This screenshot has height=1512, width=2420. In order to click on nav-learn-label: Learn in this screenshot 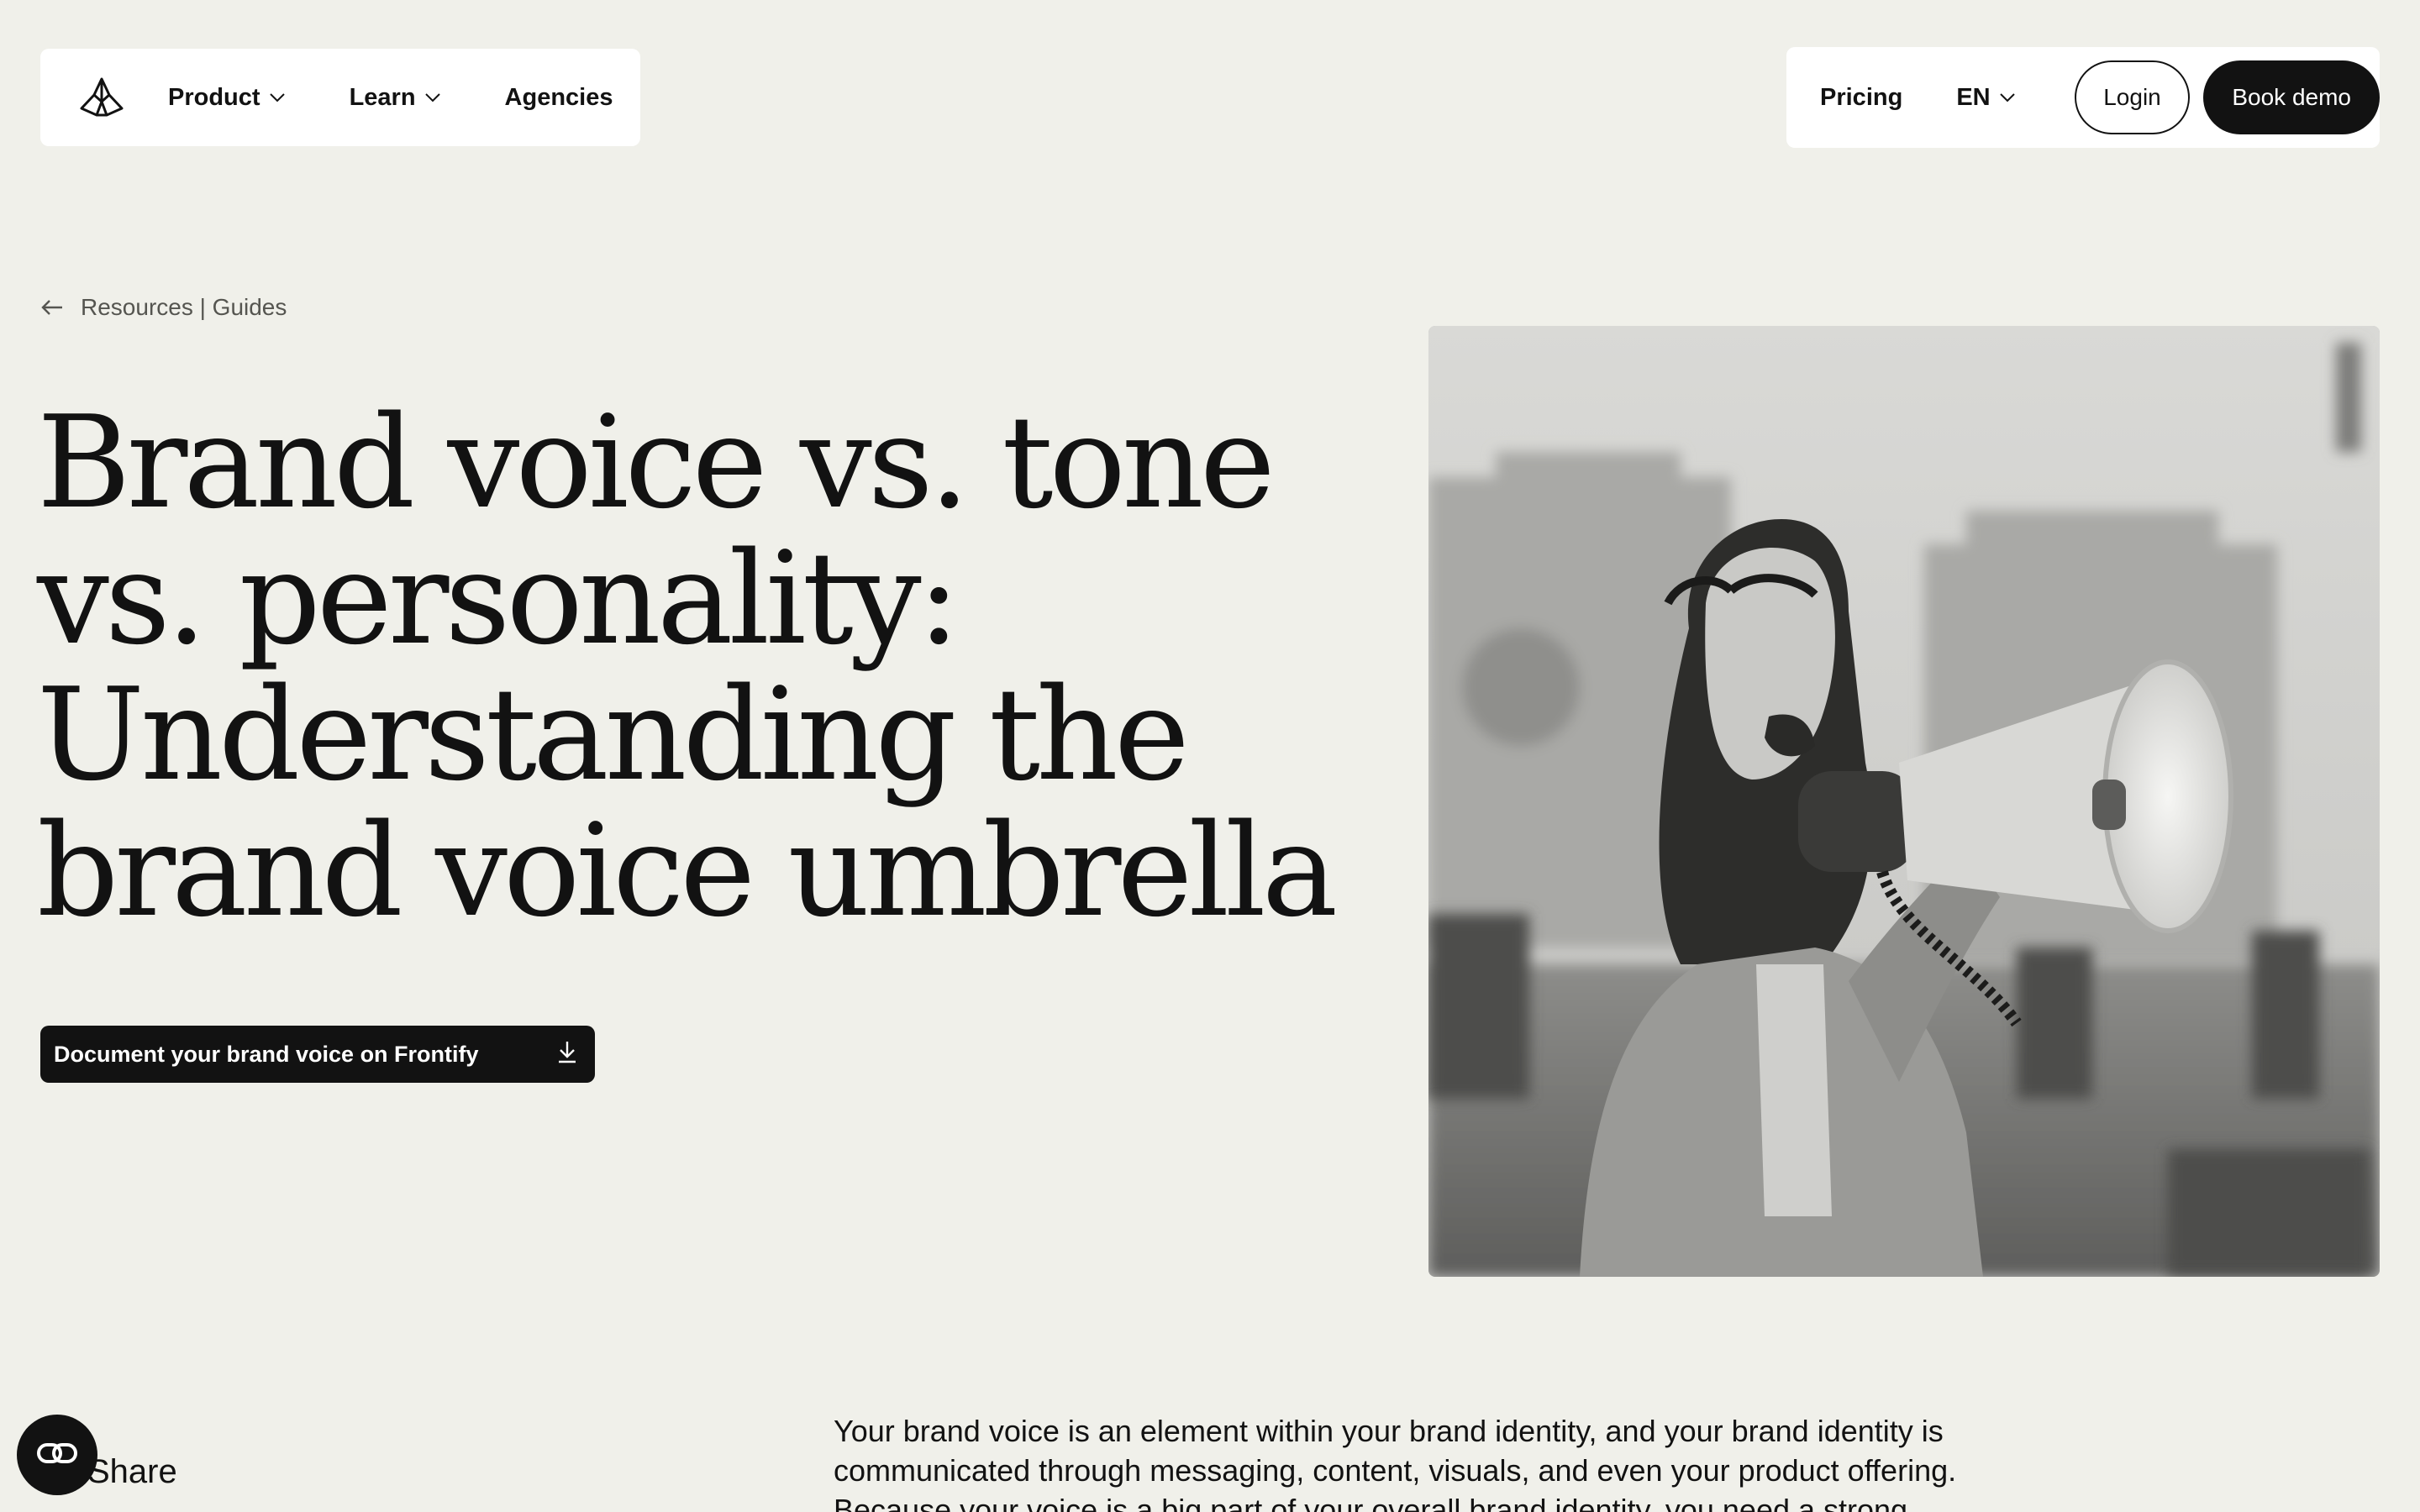, I will do `click(382, 97)`.